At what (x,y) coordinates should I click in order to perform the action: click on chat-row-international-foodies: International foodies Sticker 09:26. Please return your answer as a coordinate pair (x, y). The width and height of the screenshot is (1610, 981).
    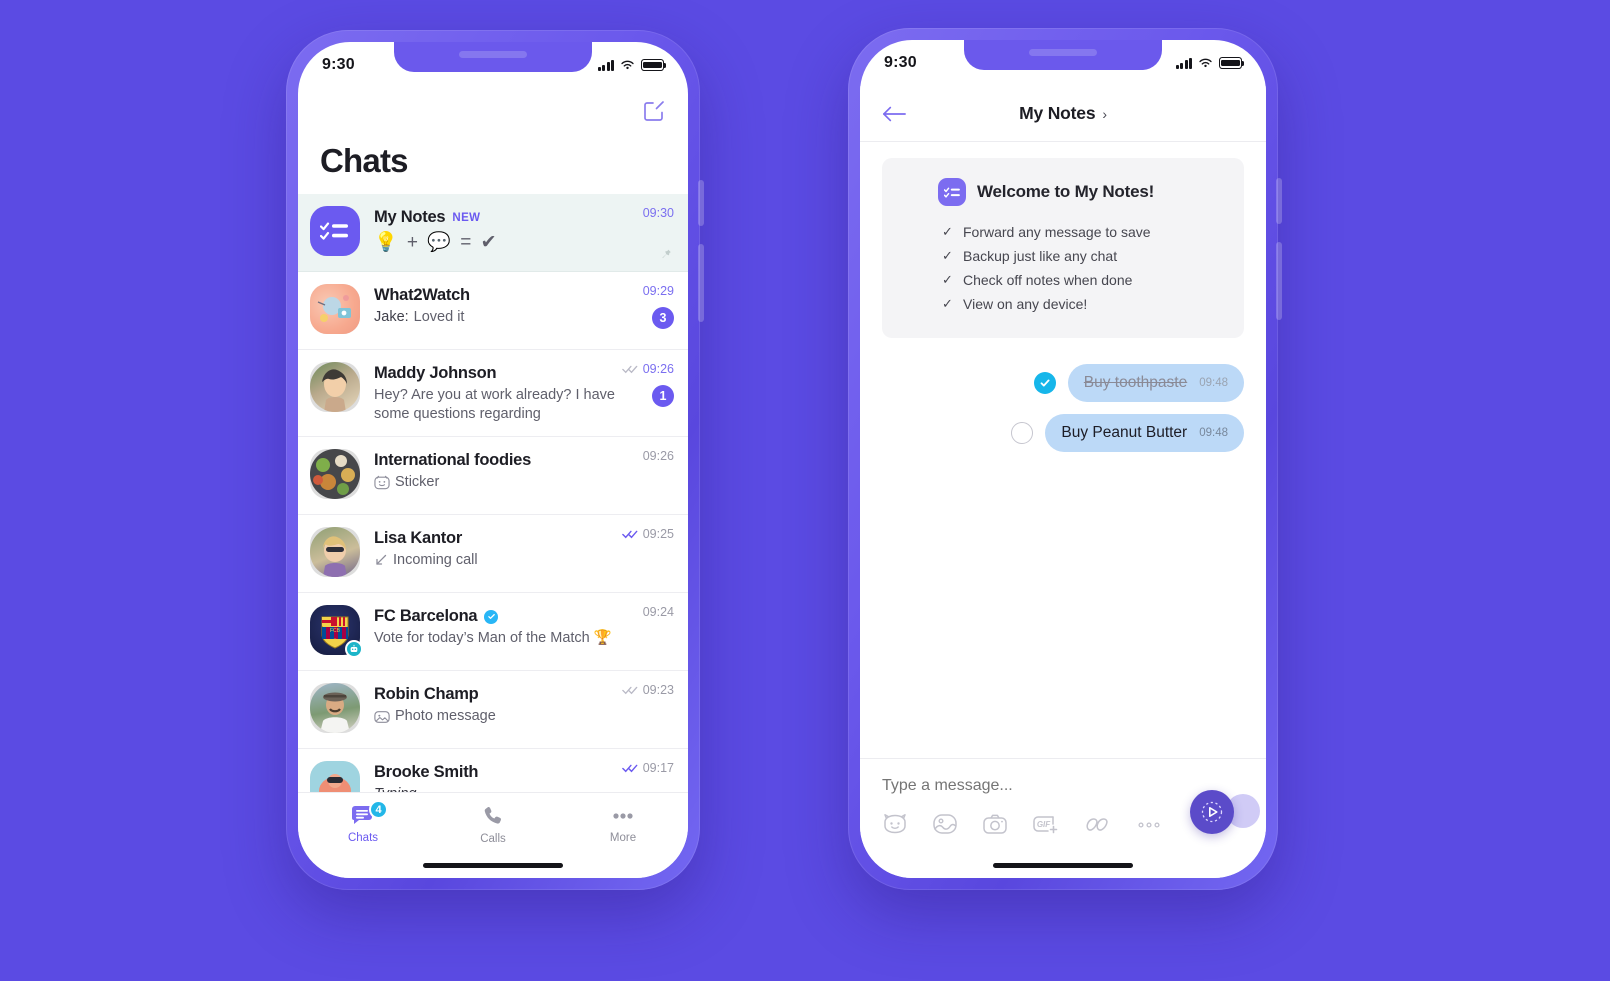
    Looking at the image, I should click on (493, 476).